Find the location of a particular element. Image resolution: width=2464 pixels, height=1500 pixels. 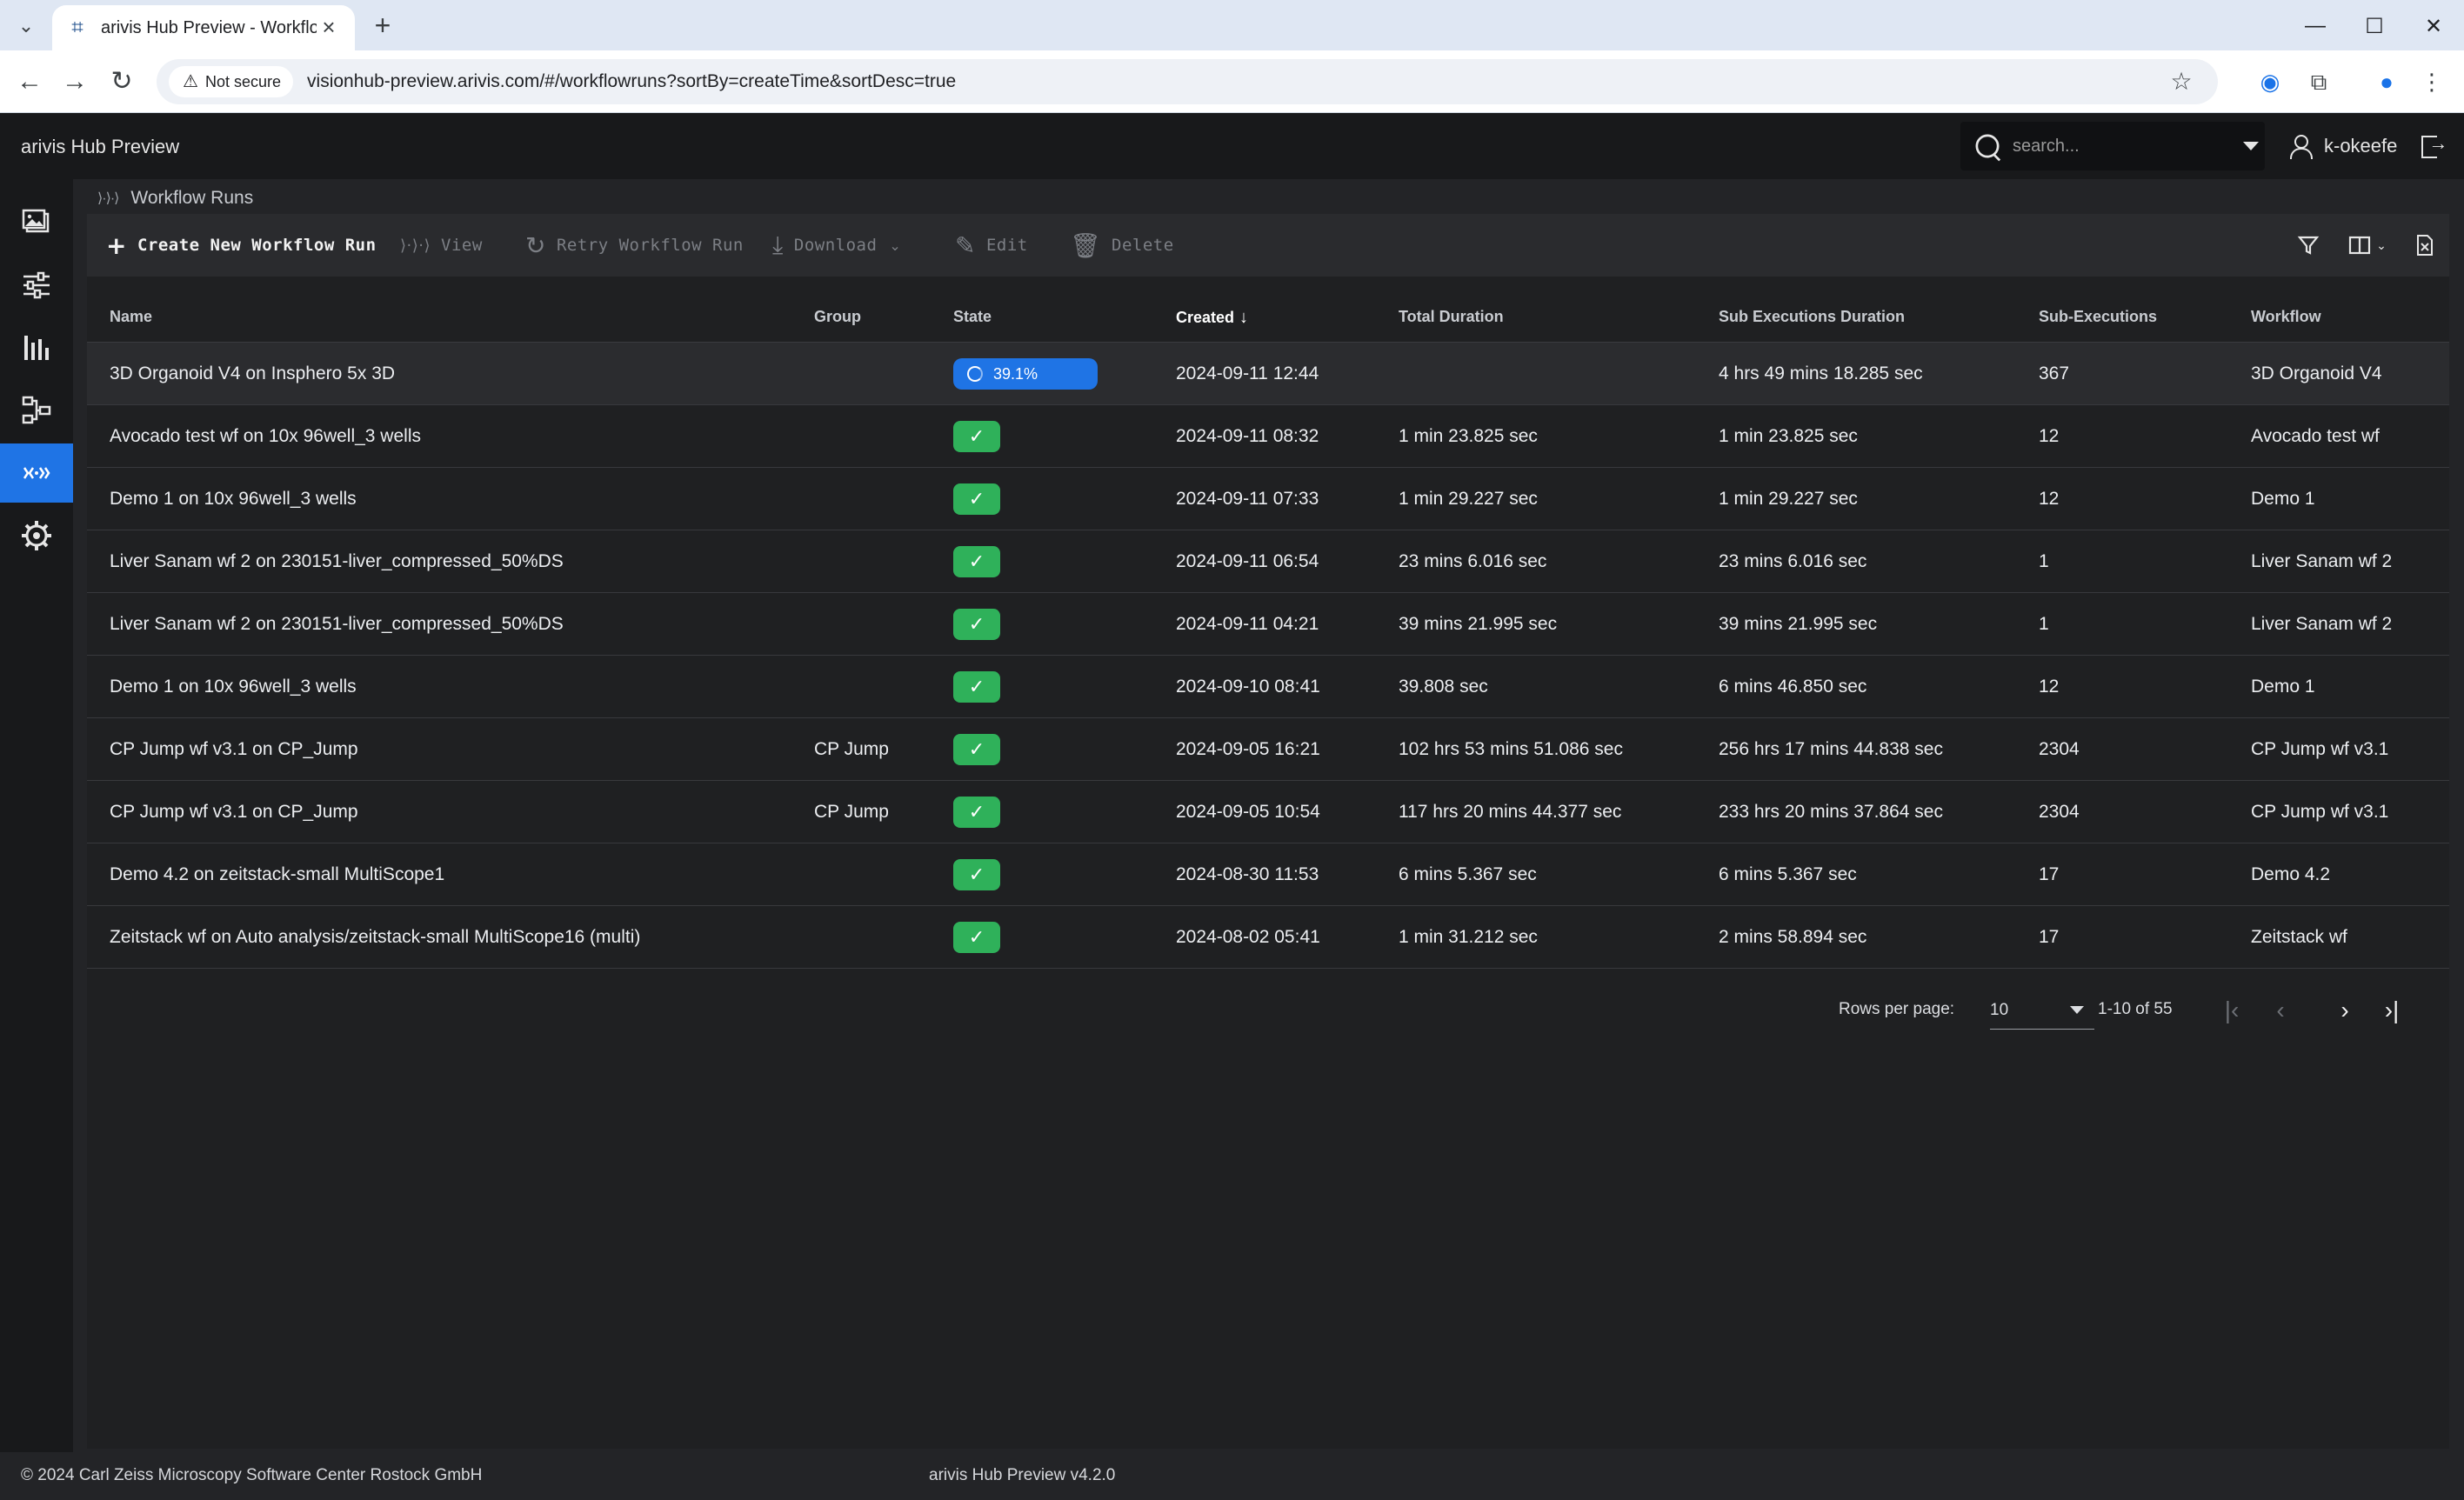

cell-created: 2024-08-30 11:53 is located at coordinates (1247, 874).